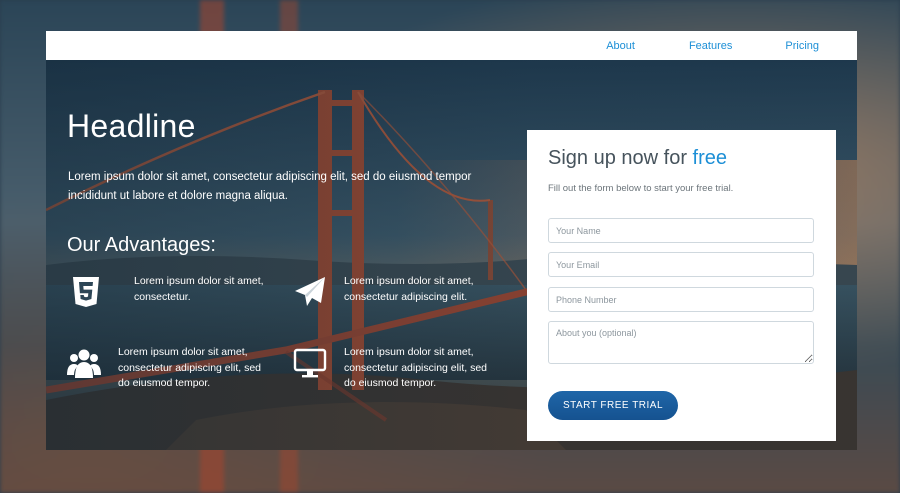 The width and height of the screenshot is (900, 493). I want to click on paper-plane-icon, so click(310, 291).